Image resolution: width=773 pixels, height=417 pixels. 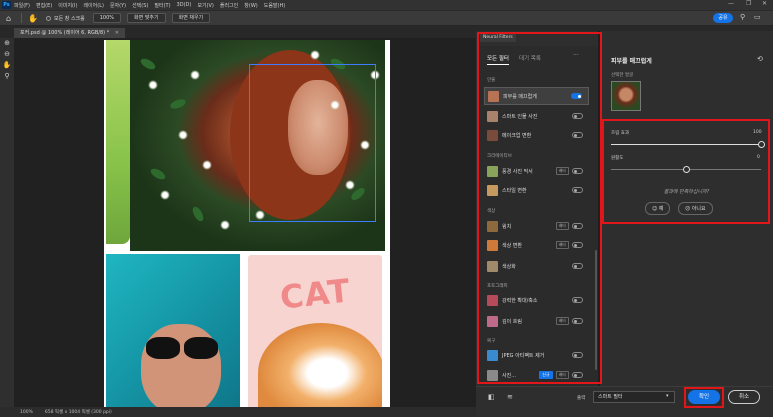 I want to click on tab-waitlist: 대기 목록, so click(x=530, y=59).